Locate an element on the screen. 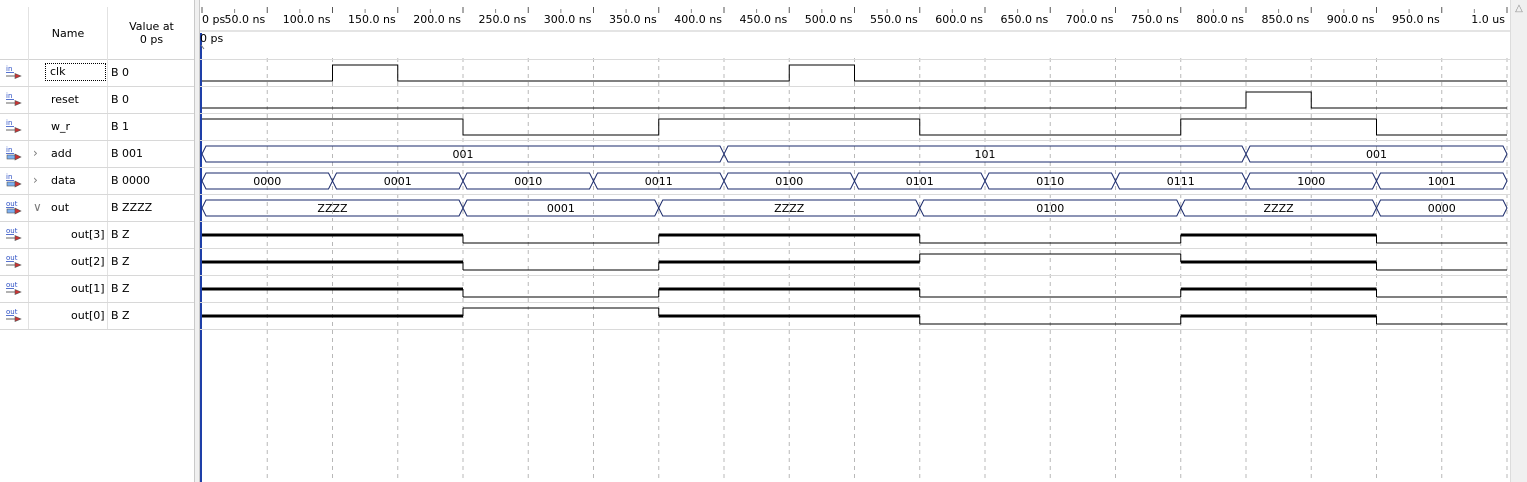 This screenshot has width=1527, height=482. signal-name: clk is located at coordinates (75, 72).